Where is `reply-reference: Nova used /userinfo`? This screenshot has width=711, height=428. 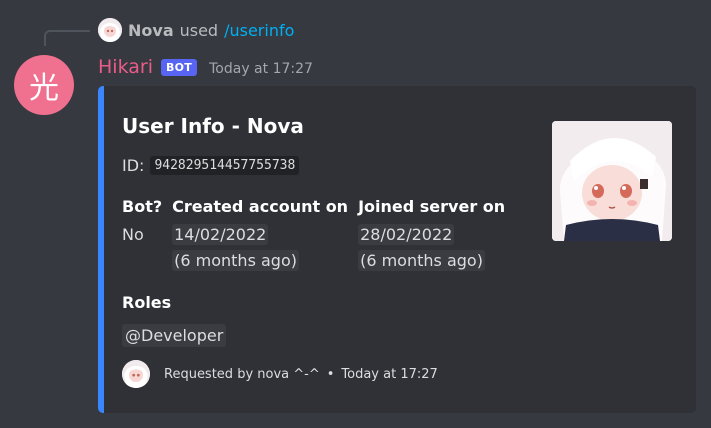 reply-reference: Nova used /userinfo is located at coordinates (196, 30).